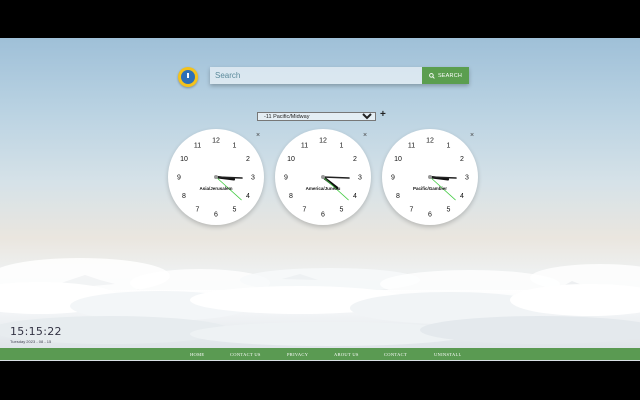 The width and height of the screenshot is (640, 400). What do you see at coordinates (297, 354) in the screenshot?
I see `footer-link-privacy: PRIVACY` at bounding box center [297, 354].